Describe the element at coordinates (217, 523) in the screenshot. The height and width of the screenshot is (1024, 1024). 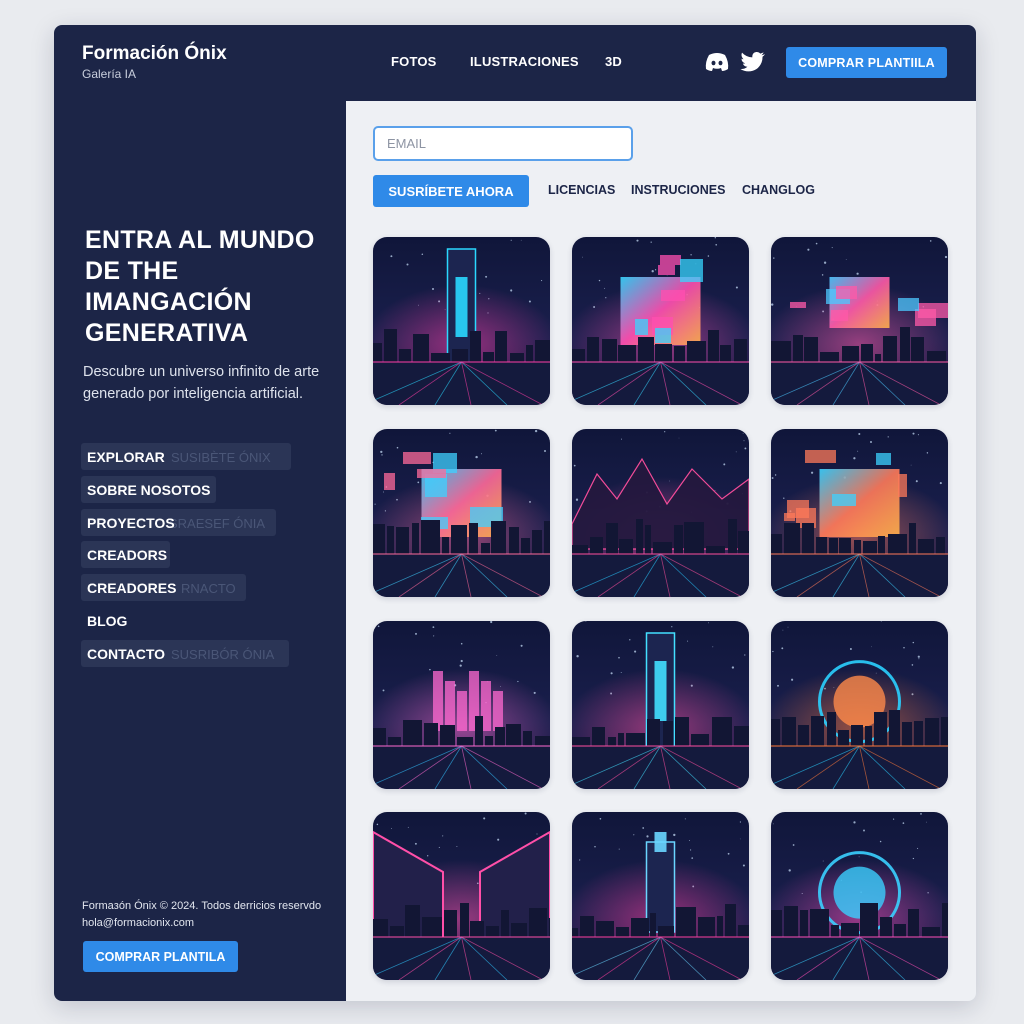
I see `menu-ghost-text: SRAESEF ÓNIA` at that location.